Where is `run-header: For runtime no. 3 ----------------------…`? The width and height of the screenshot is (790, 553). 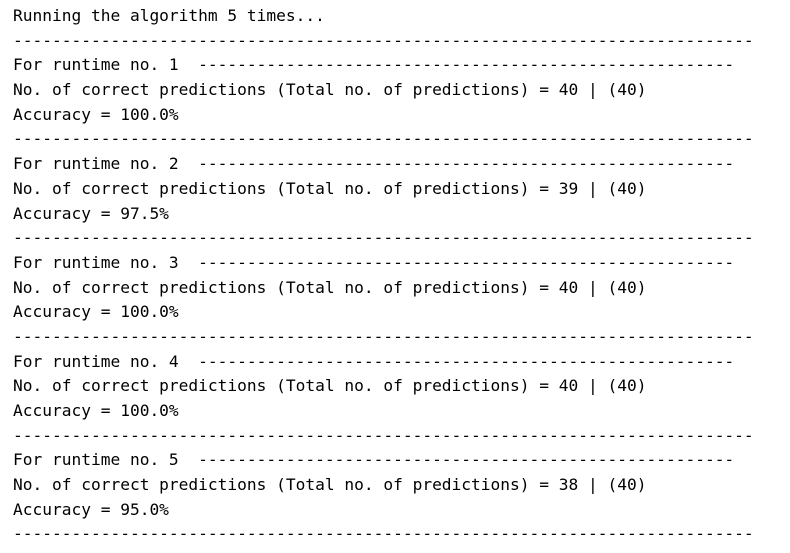 run-header: For runtime no. 3 ----------------------… is located at coordinates (374, 262).